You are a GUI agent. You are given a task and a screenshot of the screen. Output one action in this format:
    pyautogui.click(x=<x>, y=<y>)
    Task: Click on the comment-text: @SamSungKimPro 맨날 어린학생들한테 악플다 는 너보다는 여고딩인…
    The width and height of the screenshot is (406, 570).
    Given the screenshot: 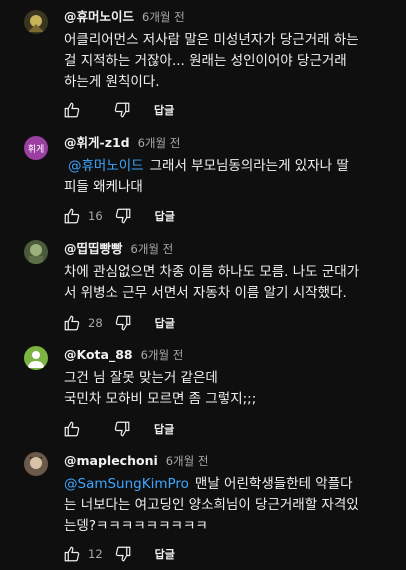 What is the action you would take?
    pyautogui.click(x=230, y=505)
    